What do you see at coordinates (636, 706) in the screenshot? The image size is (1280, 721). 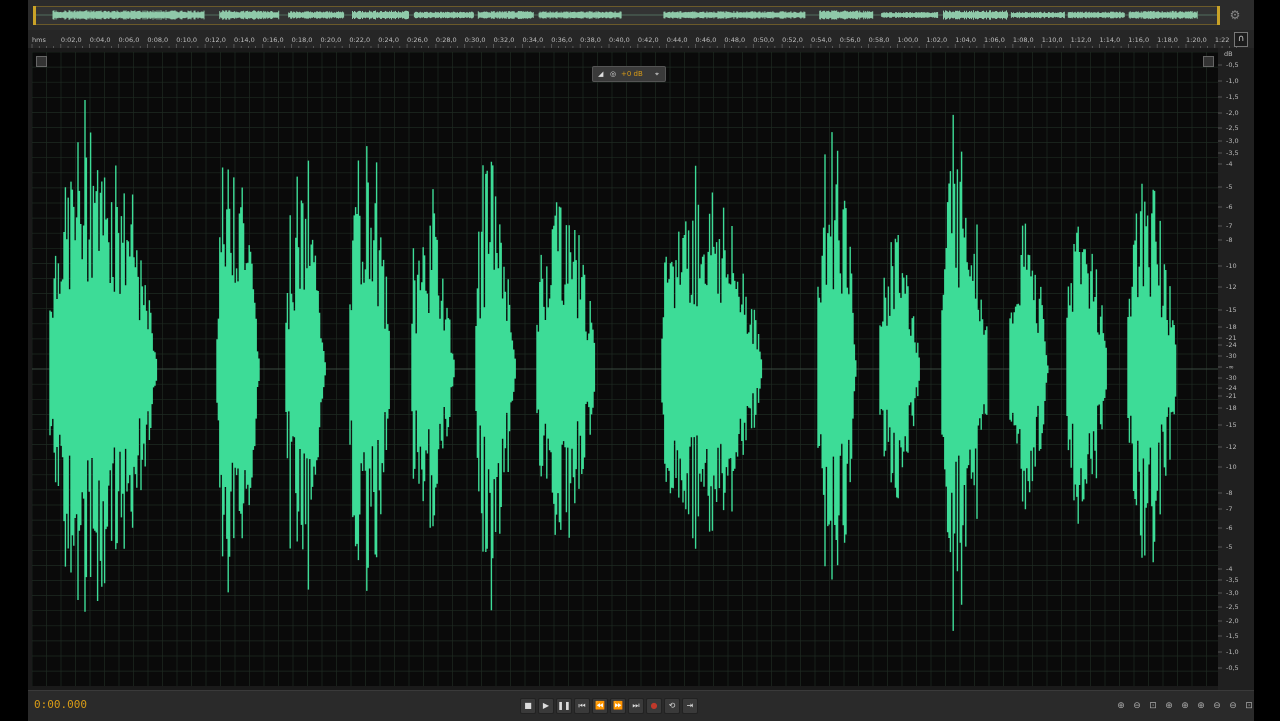 I see `move-to-end-button: ⏭` at bounding box center [636, 706].